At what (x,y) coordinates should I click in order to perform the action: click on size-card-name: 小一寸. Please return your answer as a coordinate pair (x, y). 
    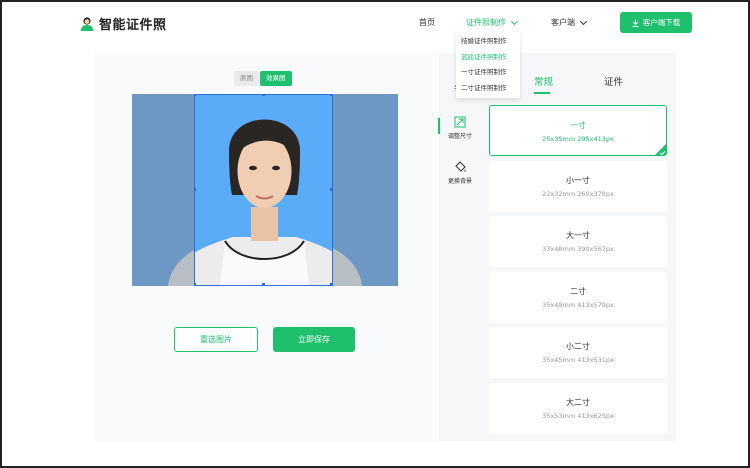
    Looking at the image, I should click on (578, 180).